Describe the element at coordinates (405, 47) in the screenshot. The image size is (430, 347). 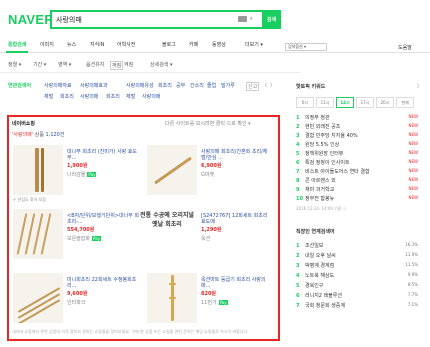
I see `help-link: 도움말` at that location.